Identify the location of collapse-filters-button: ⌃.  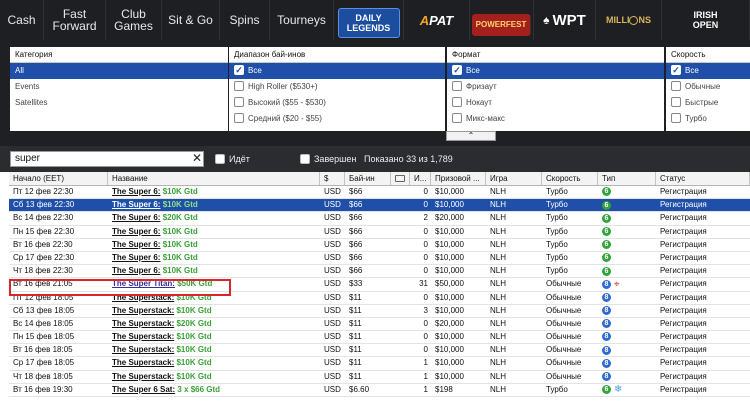
(471, 136).